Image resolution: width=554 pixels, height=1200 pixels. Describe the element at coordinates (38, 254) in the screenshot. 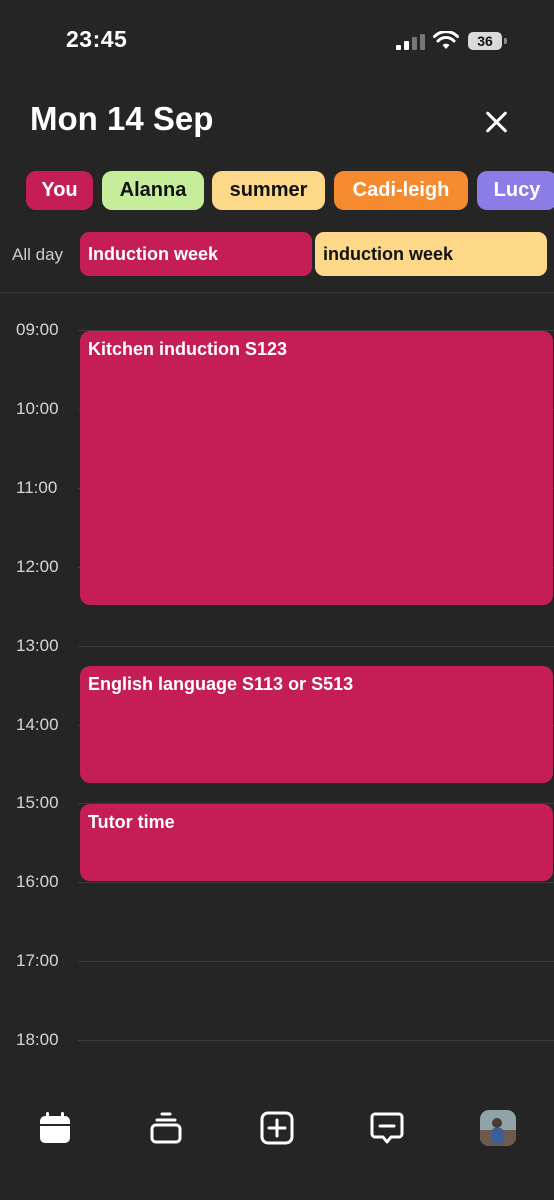

I see `all-day-label: All day` at that location.